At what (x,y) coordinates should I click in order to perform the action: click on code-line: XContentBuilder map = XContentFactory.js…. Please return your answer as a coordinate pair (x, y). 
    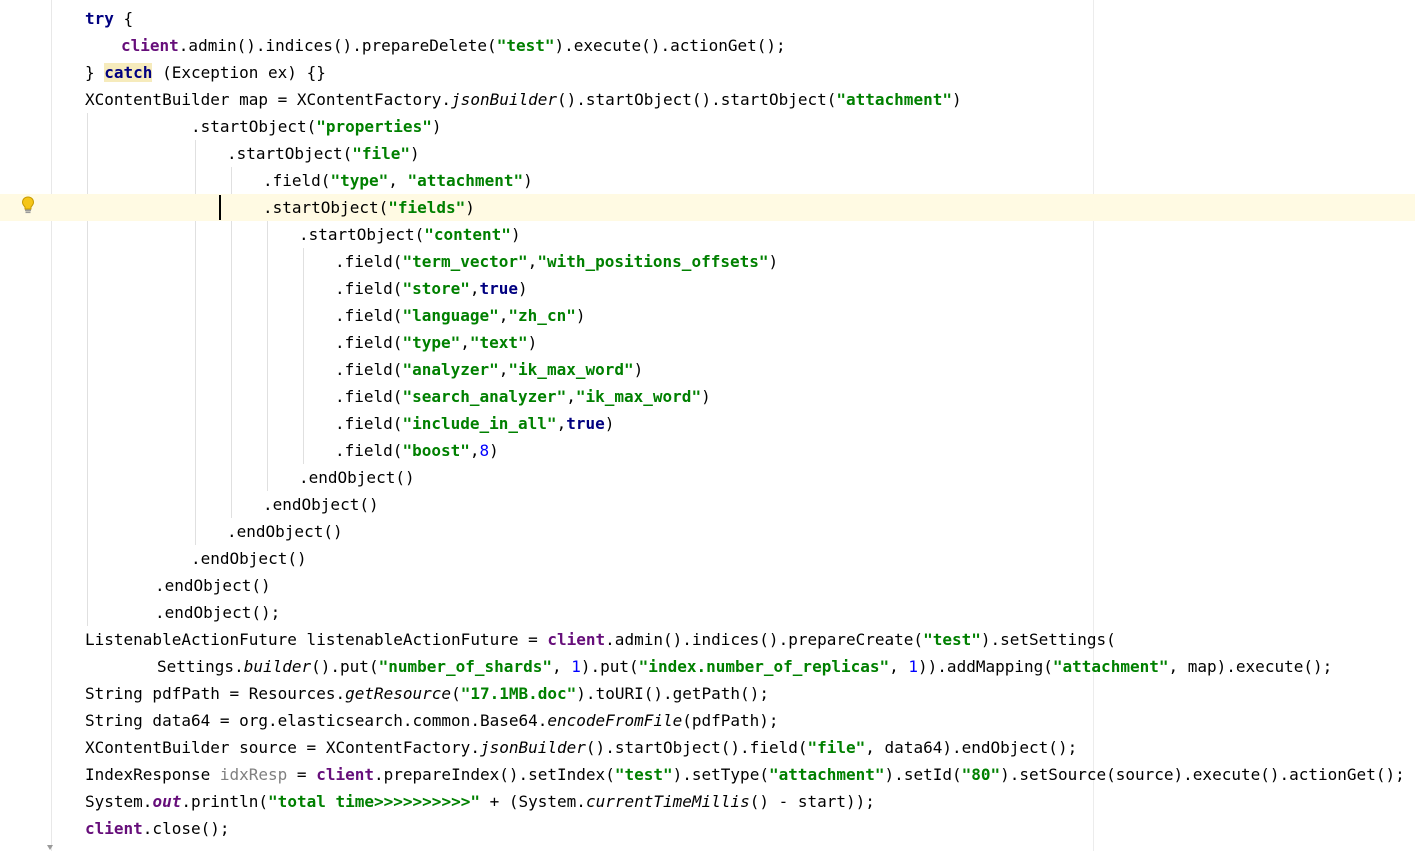
    Looking at the image, I should click on (707, 99).